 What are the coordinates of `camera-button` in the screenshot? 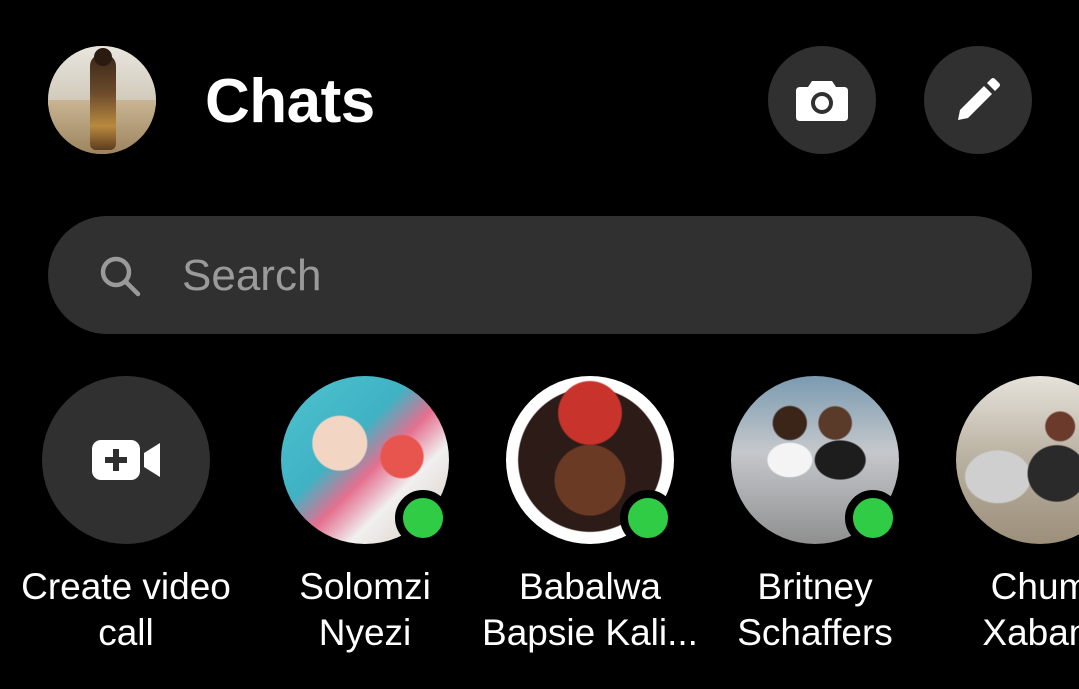 It's located at (822, 100).